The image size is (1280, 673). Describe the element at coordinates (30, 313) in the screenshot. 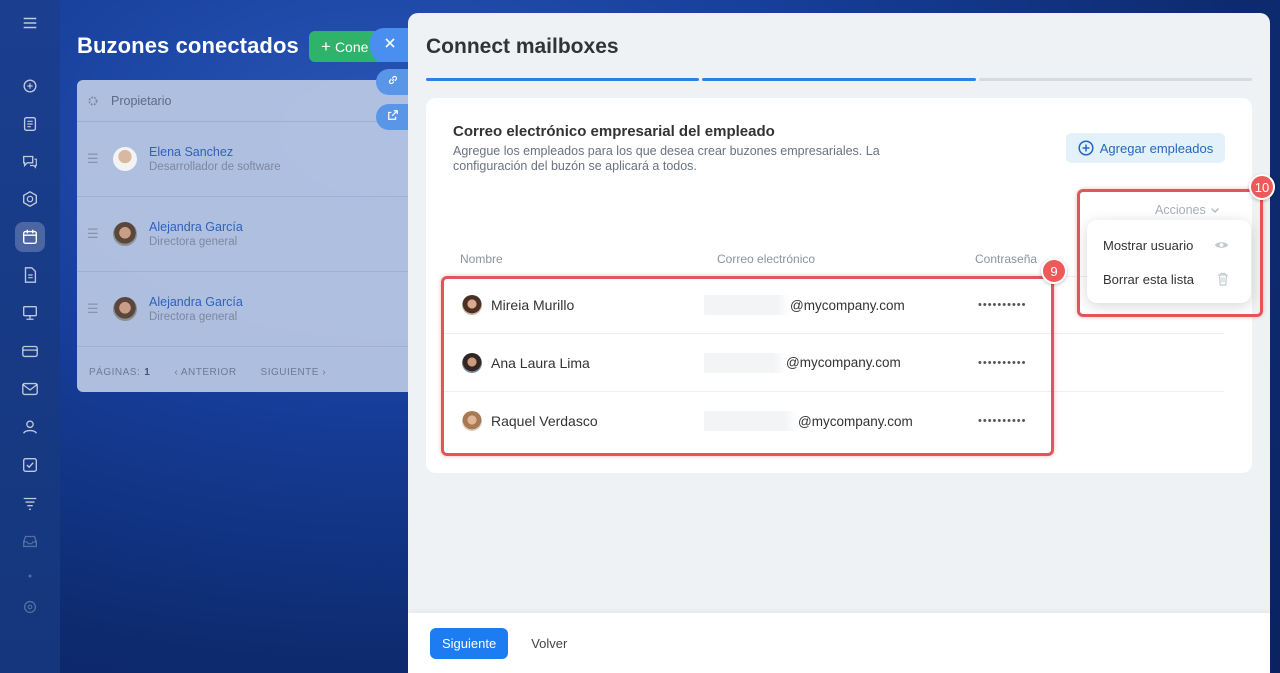

I see `presentation-icon` at that location.